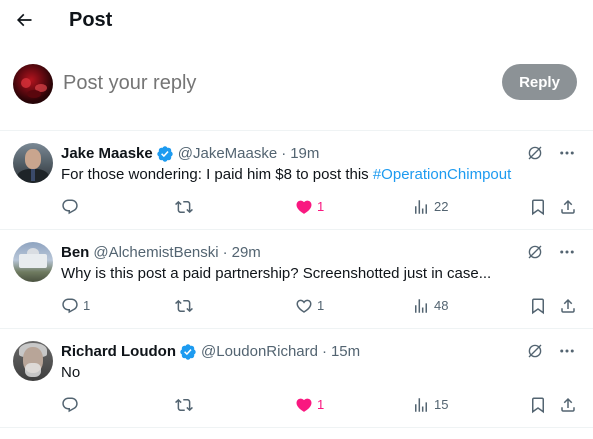  What do you see at coordinates (259, 352) in the screenshot?
I see `author-handle: @LoudonRichard` at bounding box center [259, 352].